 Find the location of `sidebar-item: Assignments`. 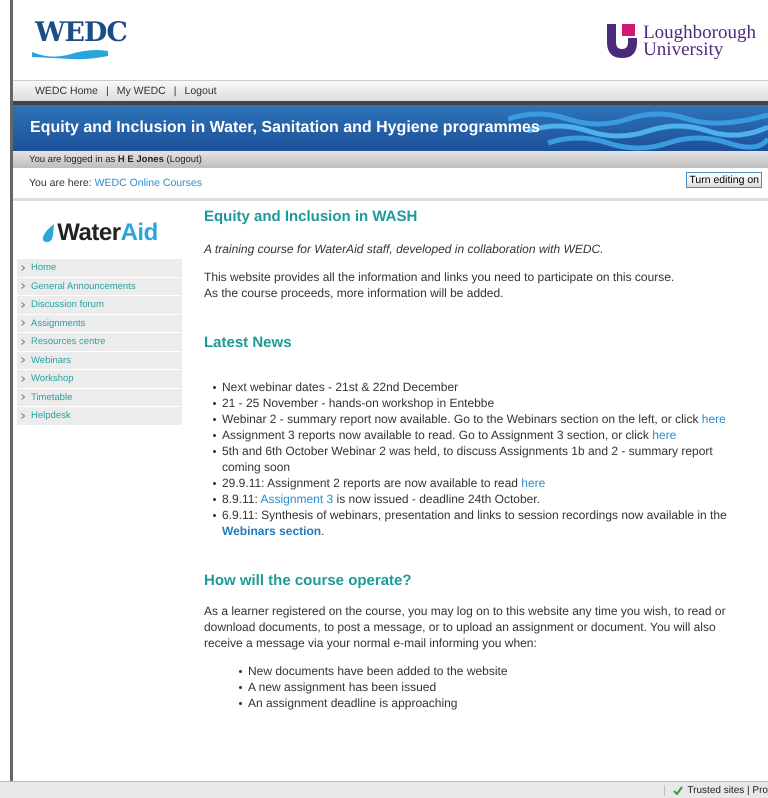

sidebar-item: Assignments is located at coordinates (99, 323).